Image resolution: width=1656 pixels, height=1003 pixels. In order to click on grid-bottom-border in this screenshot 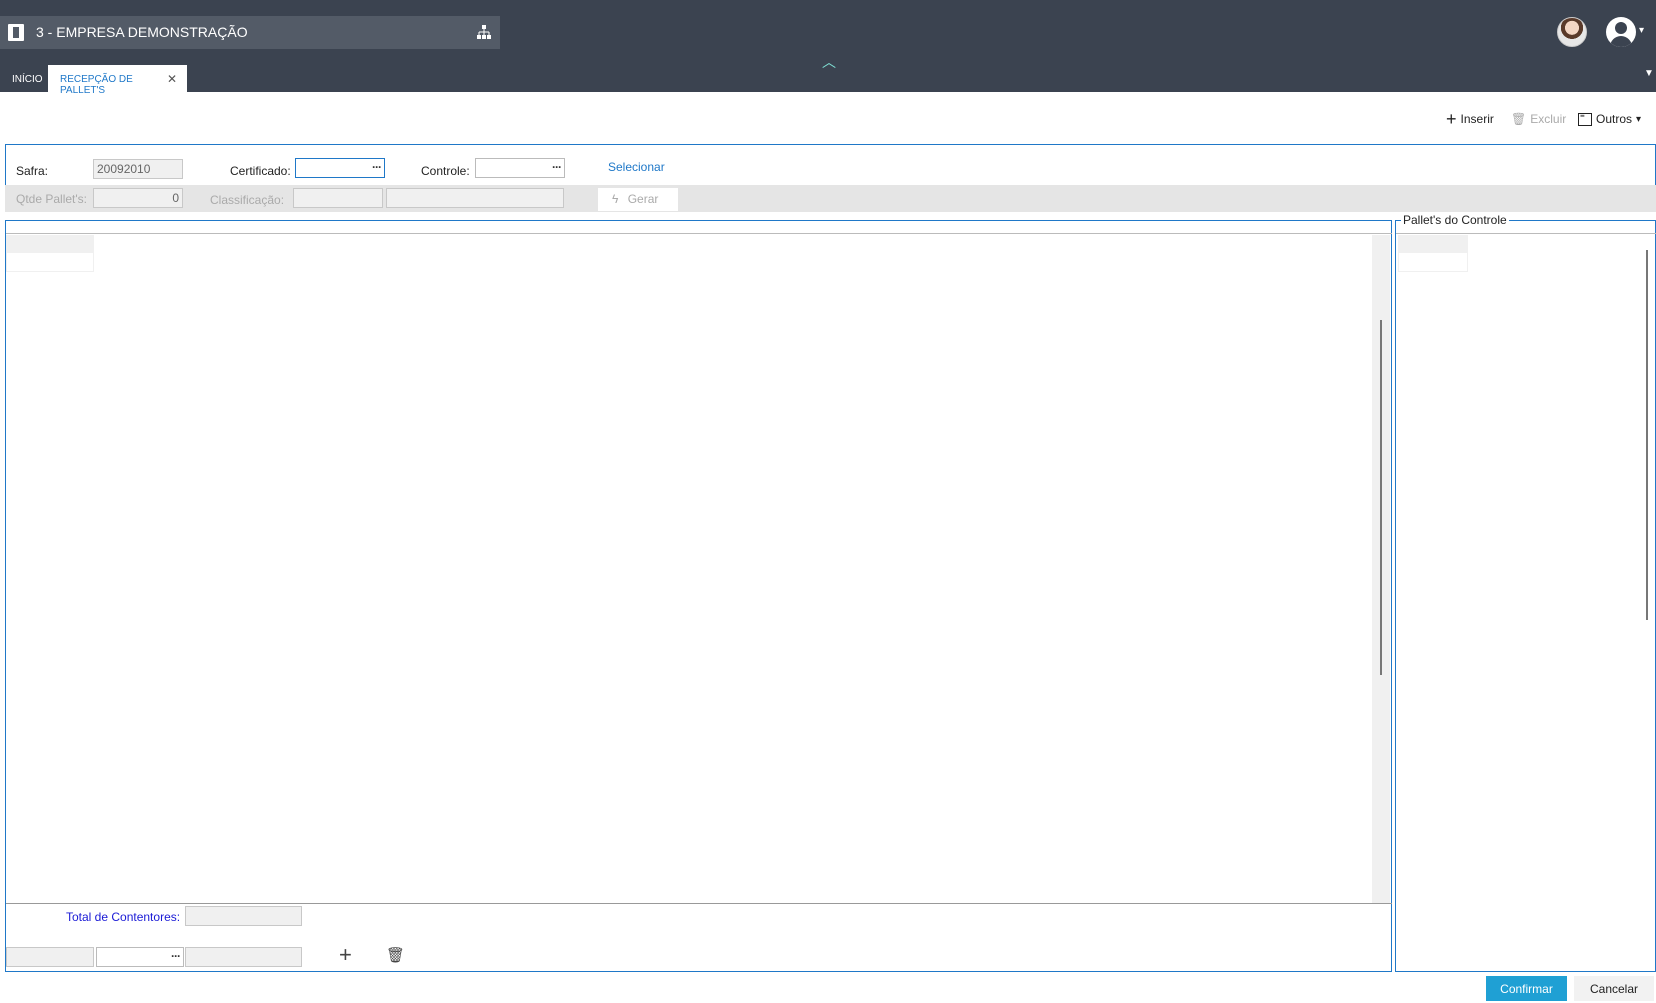, I will do `click(699, 903)`.